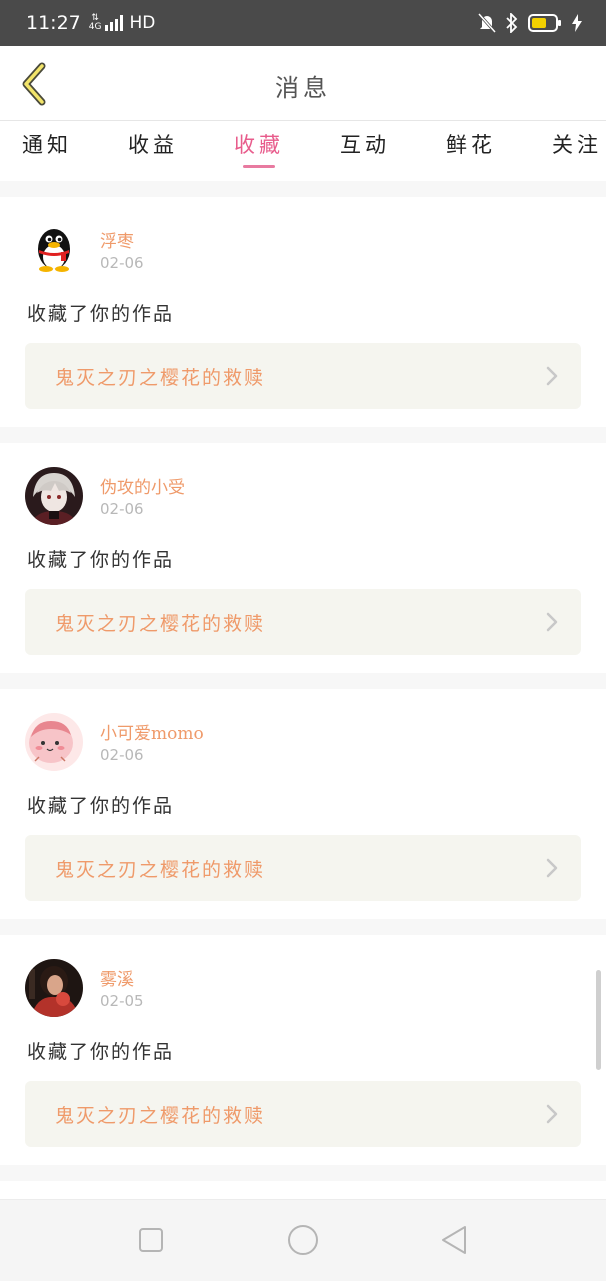 Image resolution: width=606 pixels, height=1281 pixels. What do you see at coordinates (303, 23) in the screenshot?
I see `status-bar: 11:27 ⇅ 4G HD` at bounding box center [303, 23].